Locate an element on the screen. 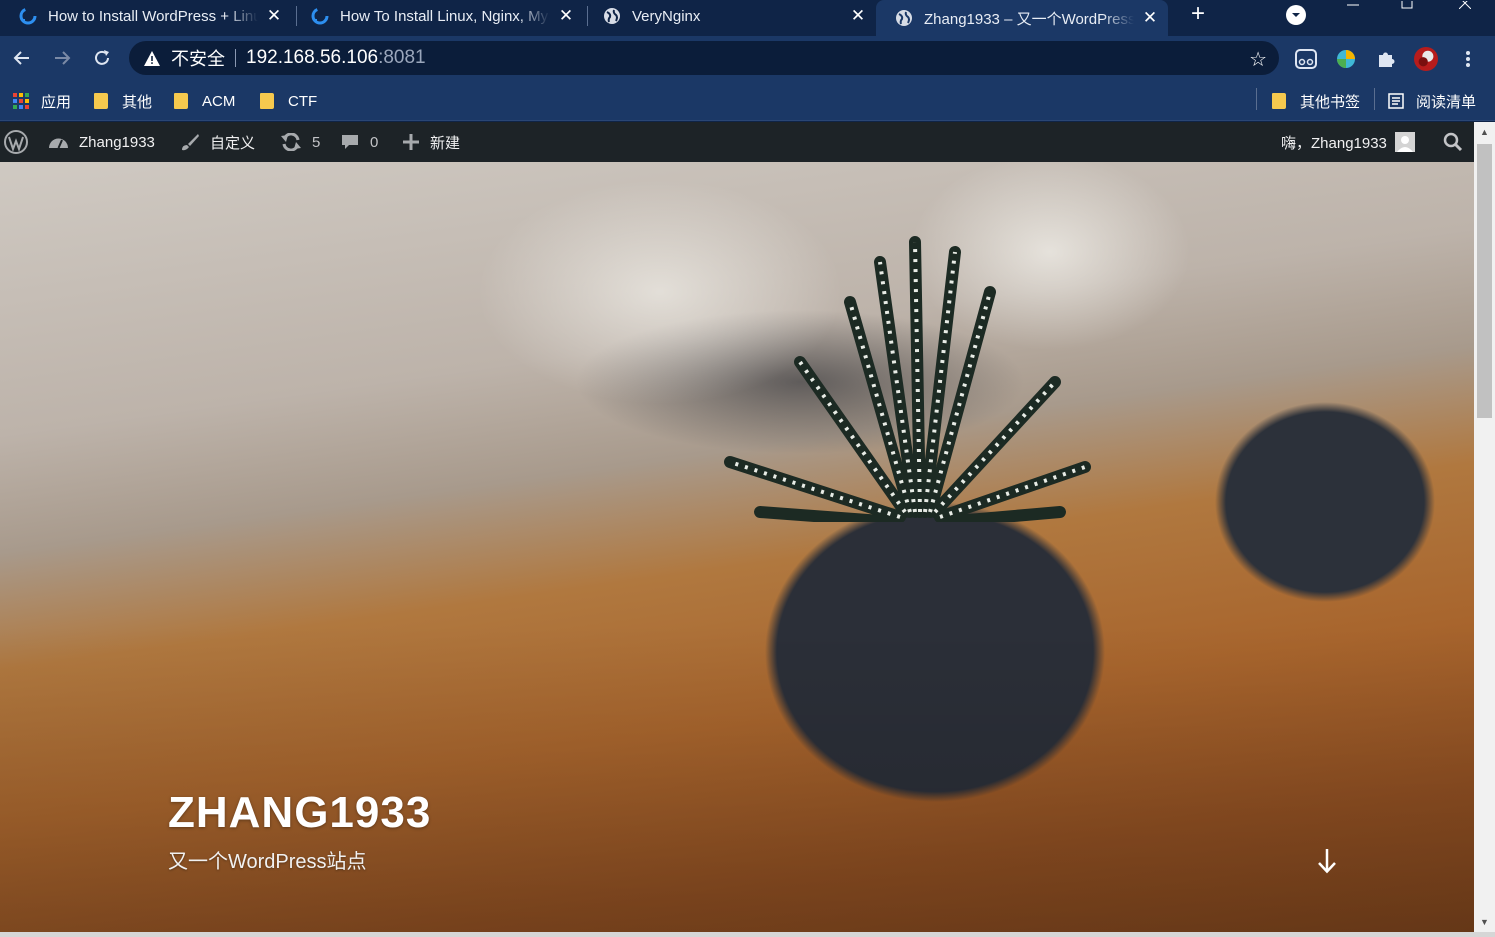 This screenshot has width=1495, height=937. greeting-label: 嗨，Zhang1933 is located at coordinates (1334, 143).